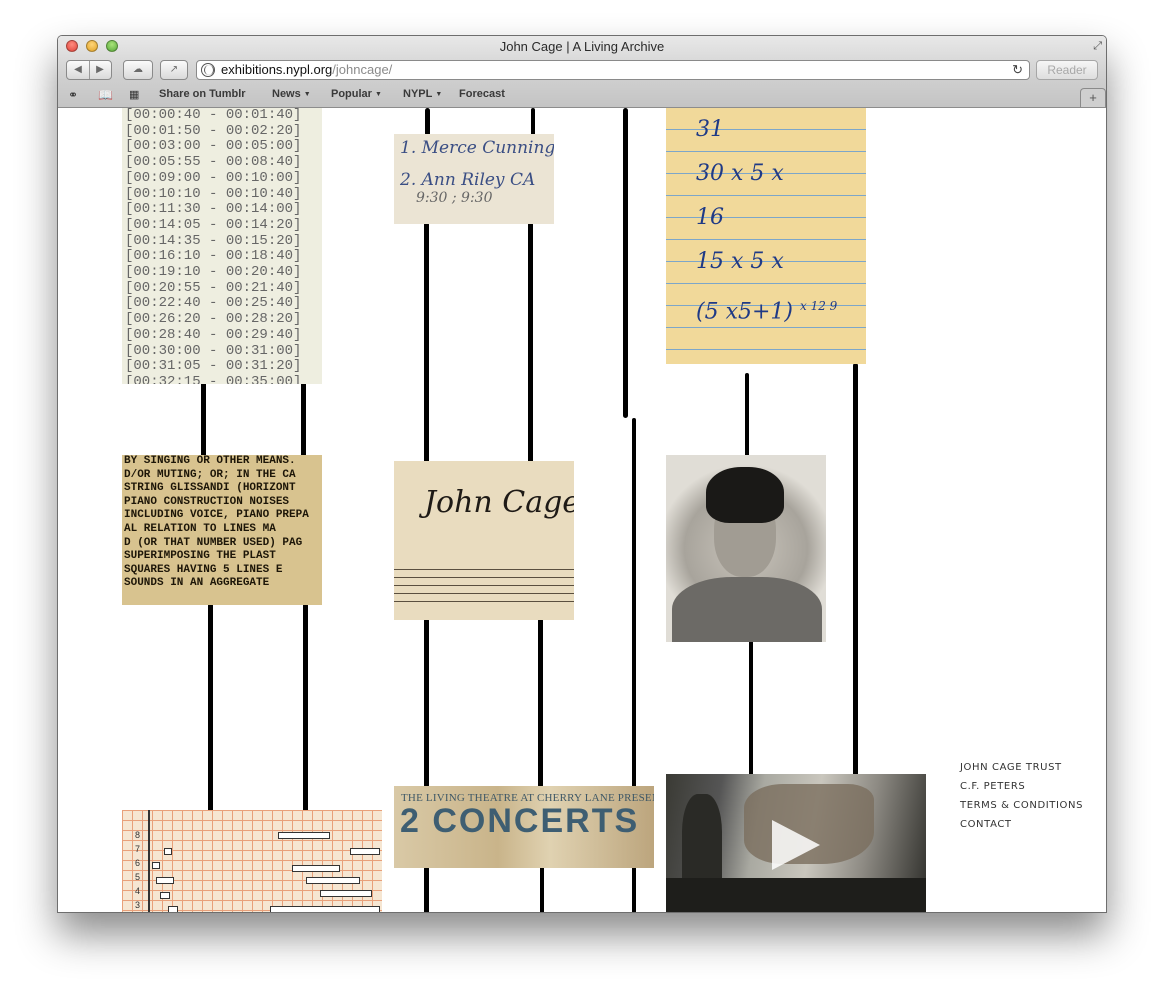 This screenshot has width=1164, height=992. I want to click on formula-exponent: x 12 9, so click(819, 306).